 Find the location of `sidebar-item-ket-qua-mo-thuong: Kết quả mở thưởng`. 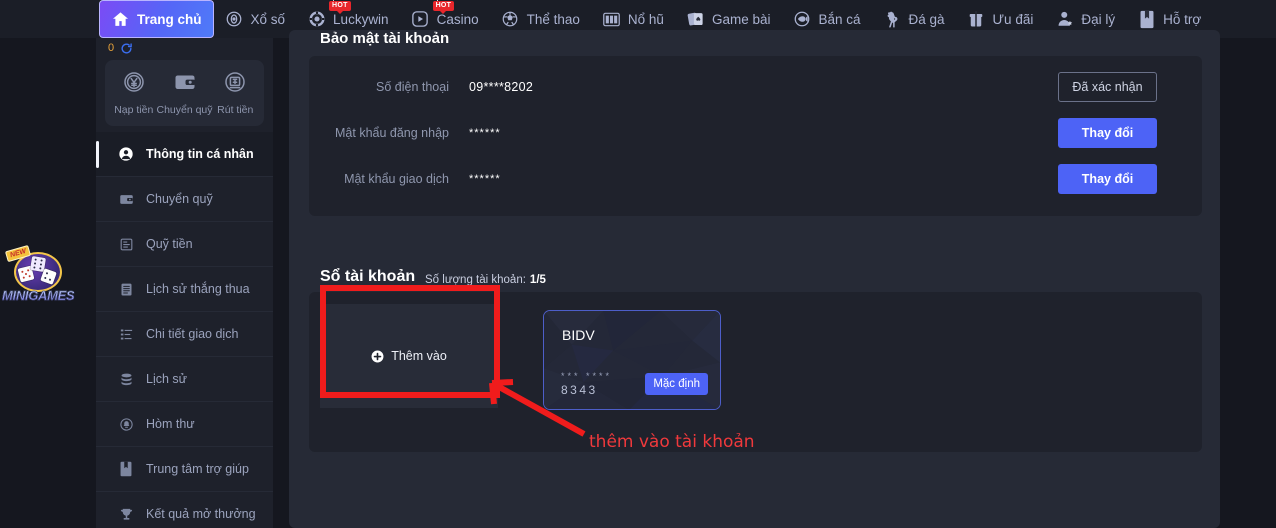

sidebar-item-ket-qua-mo-thuong: Kết quả mở thưởng is located at coordinates (184, 510).